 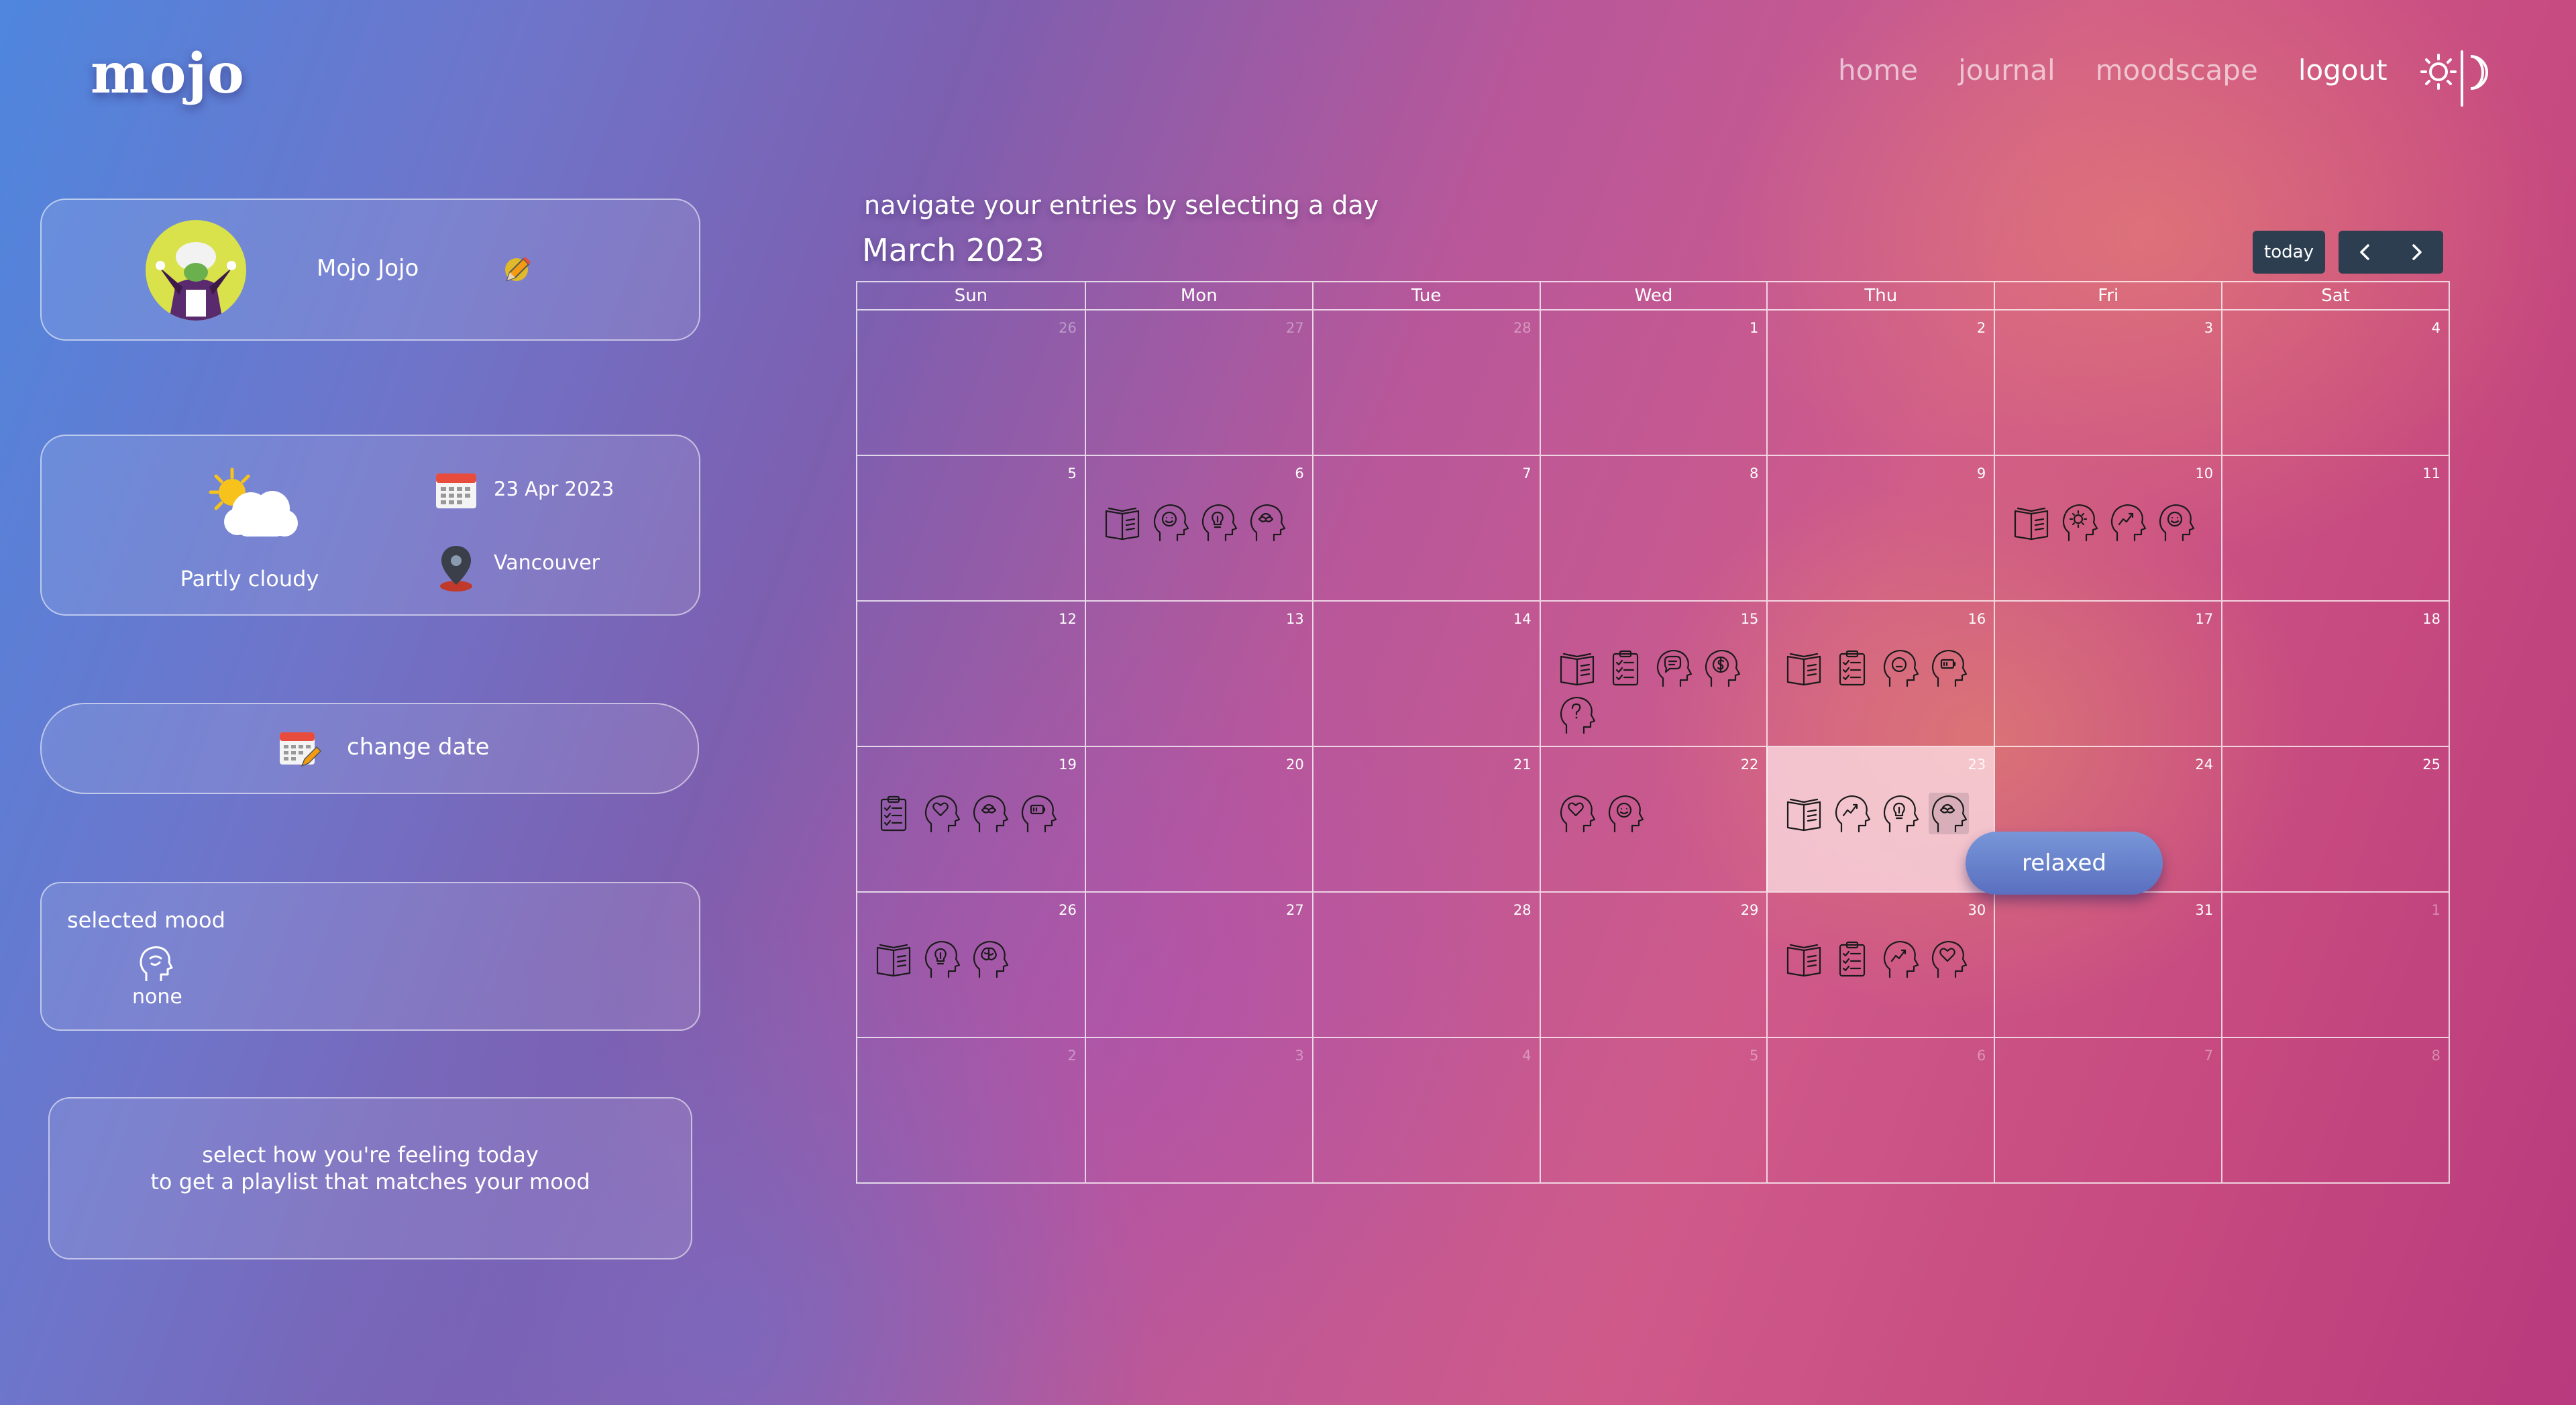 What do you see at coordinates (1981, 328) in the screenshot?
I see `day-number: 2` at bounding box center [1981, 328].